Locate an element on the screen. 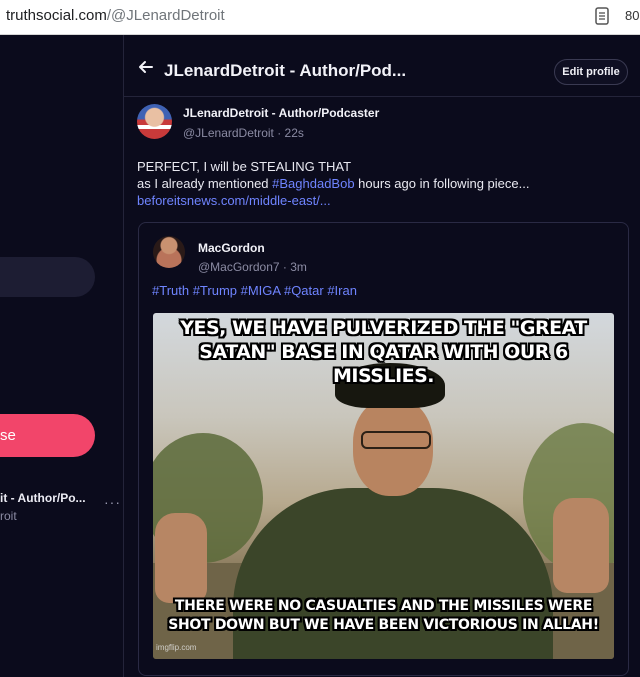 The image size is (640, 677). quote-author-handle: @MacGordon7 · 3m is located at coordinates (252, 267).